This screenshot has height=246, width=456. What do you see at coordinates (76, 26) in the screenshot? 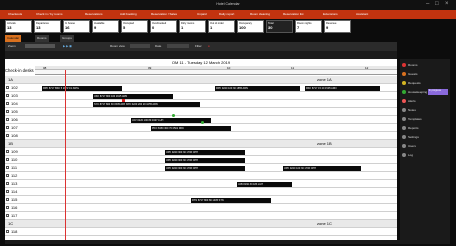
I see `kpi-tile: In house 16` at bounding box center [76, 26].